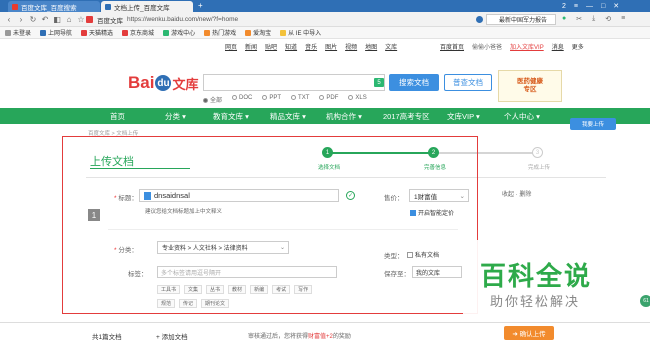 This screenshot has height=346, width=650. I want to click on nav-home: 首页, so click(117, 116).